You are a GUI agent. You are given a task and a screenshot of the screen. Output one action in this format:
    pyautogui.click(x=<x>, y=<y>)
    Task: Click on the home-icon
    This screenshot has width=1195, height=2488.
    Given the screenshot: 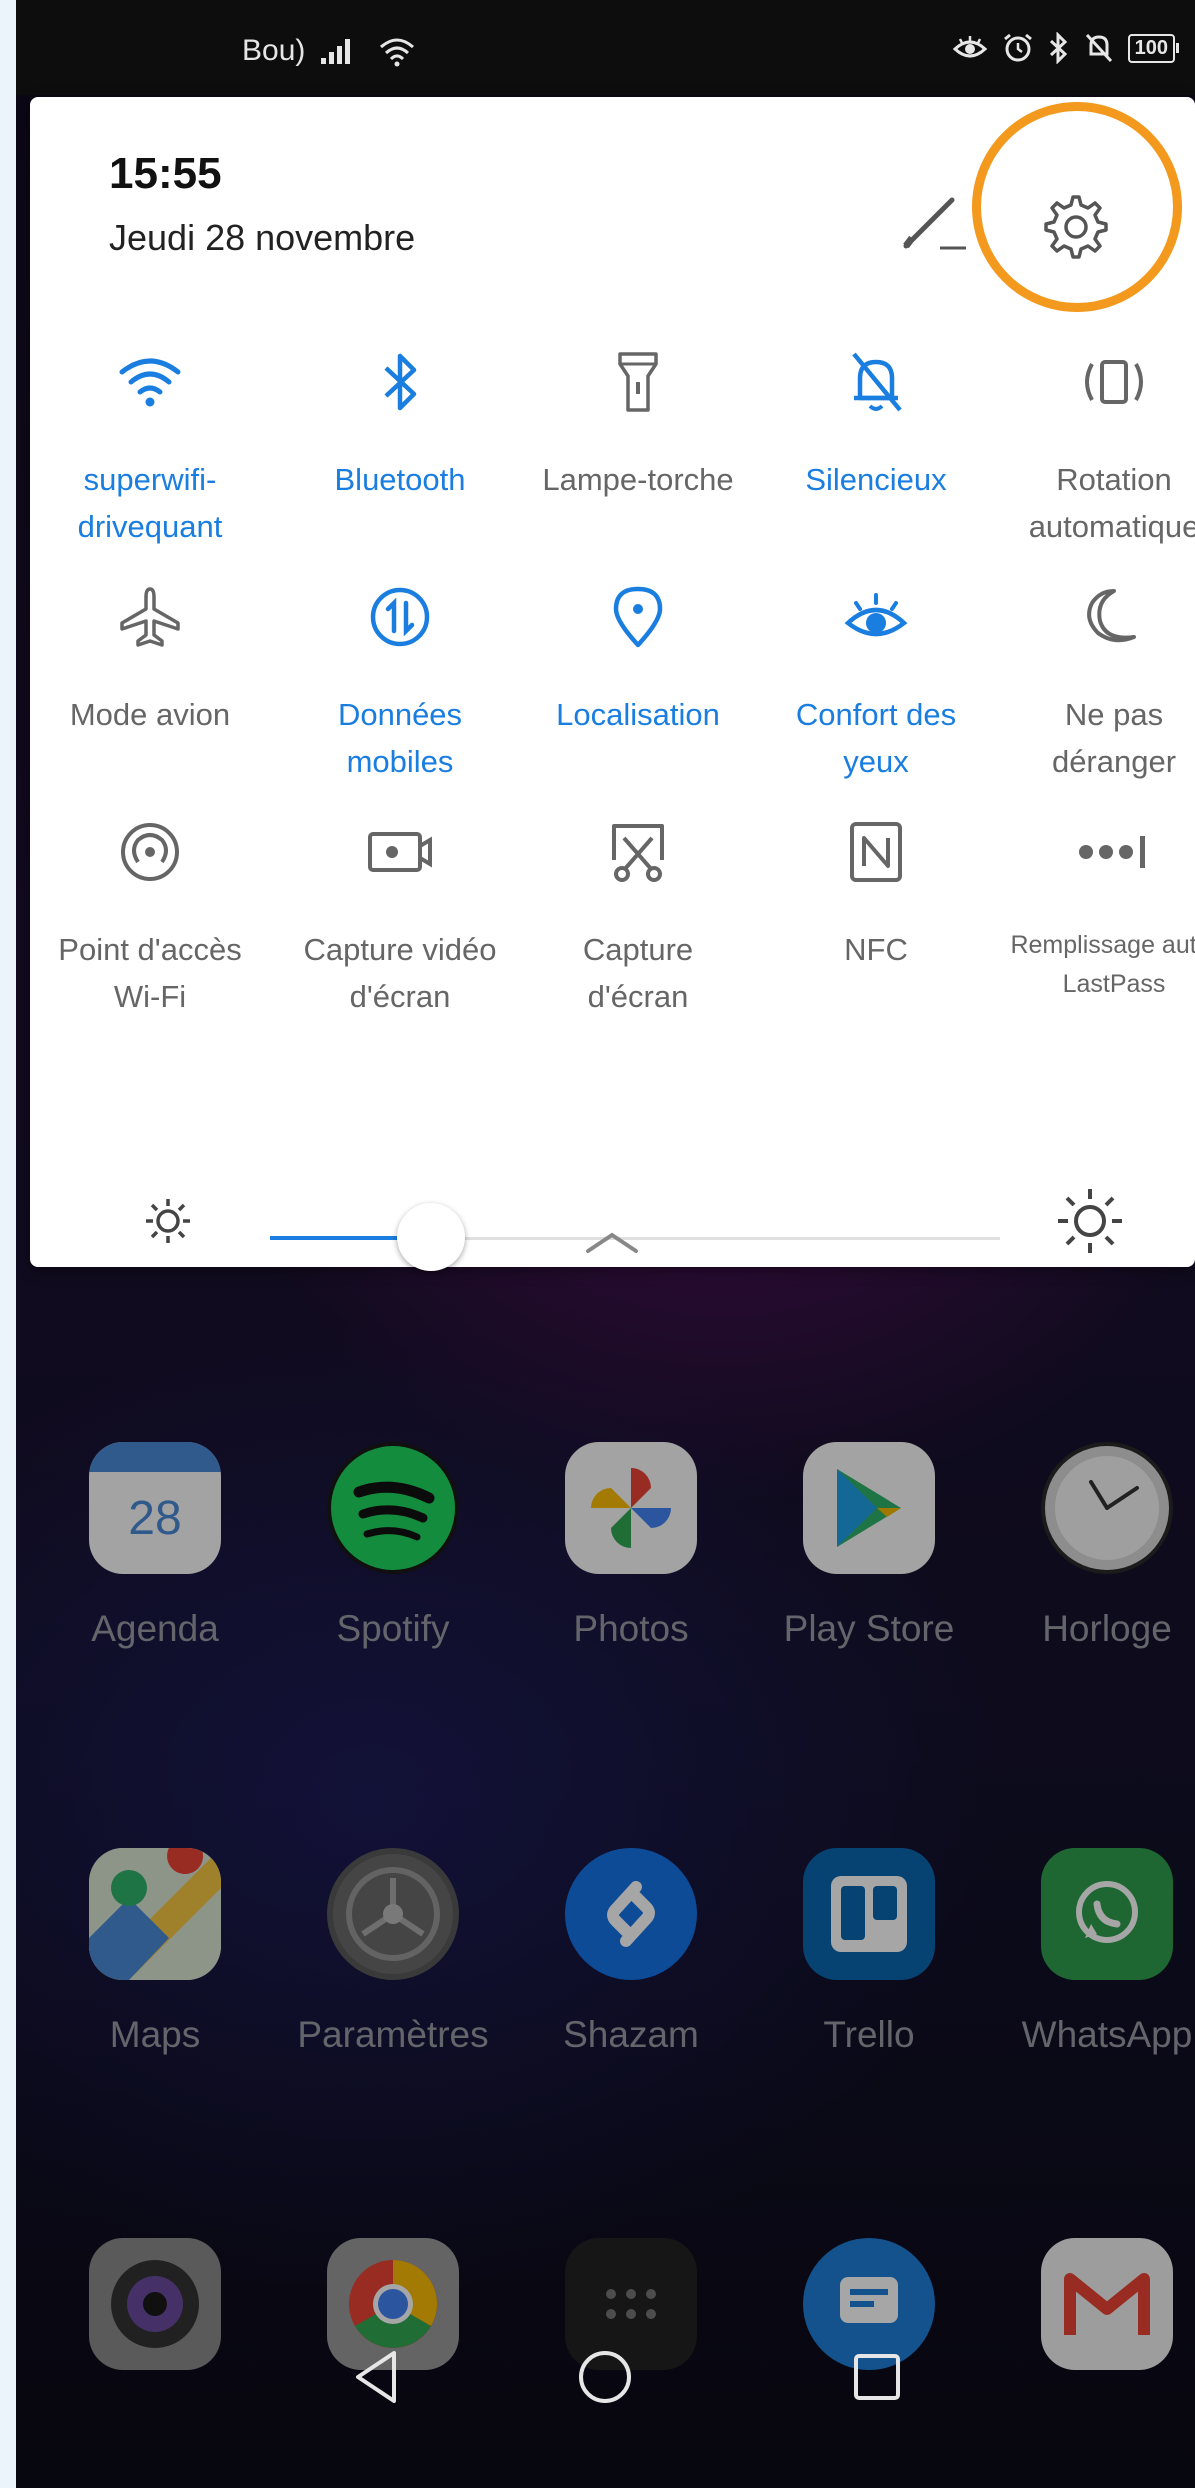 What is the action you would take?
    pyautogui.click(x=605, y=2377)
    